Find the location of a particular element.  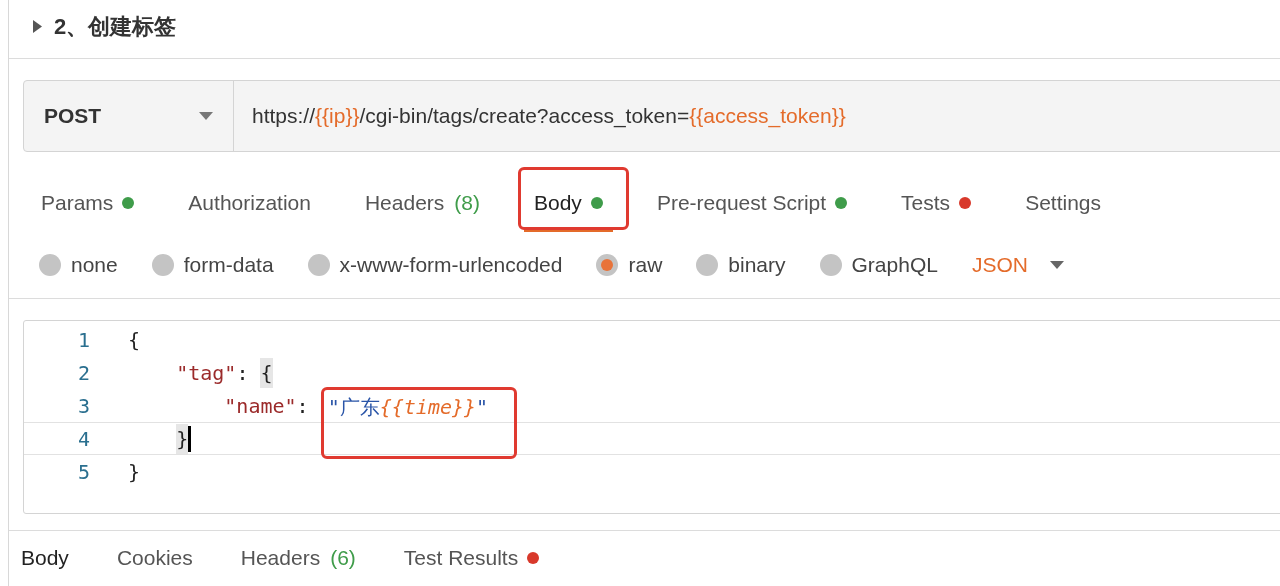

tab: Test Results is located at coordinates (471, 558).